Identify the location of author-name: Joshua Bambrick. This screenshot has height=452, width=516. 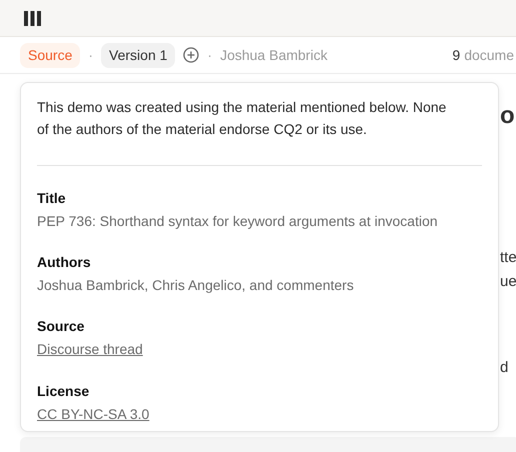
(274, 55).